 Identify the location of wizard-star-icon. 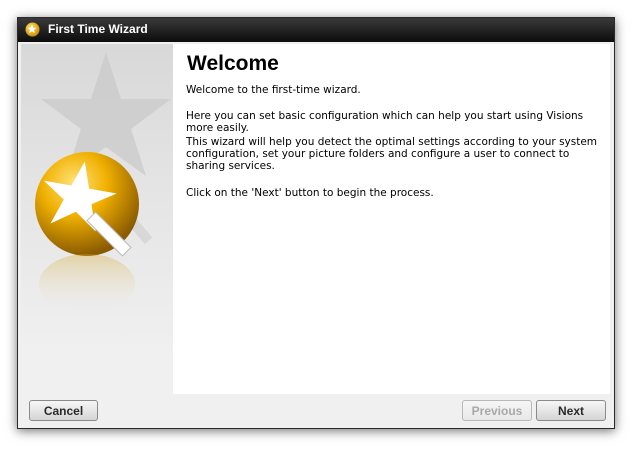
(32, 29).